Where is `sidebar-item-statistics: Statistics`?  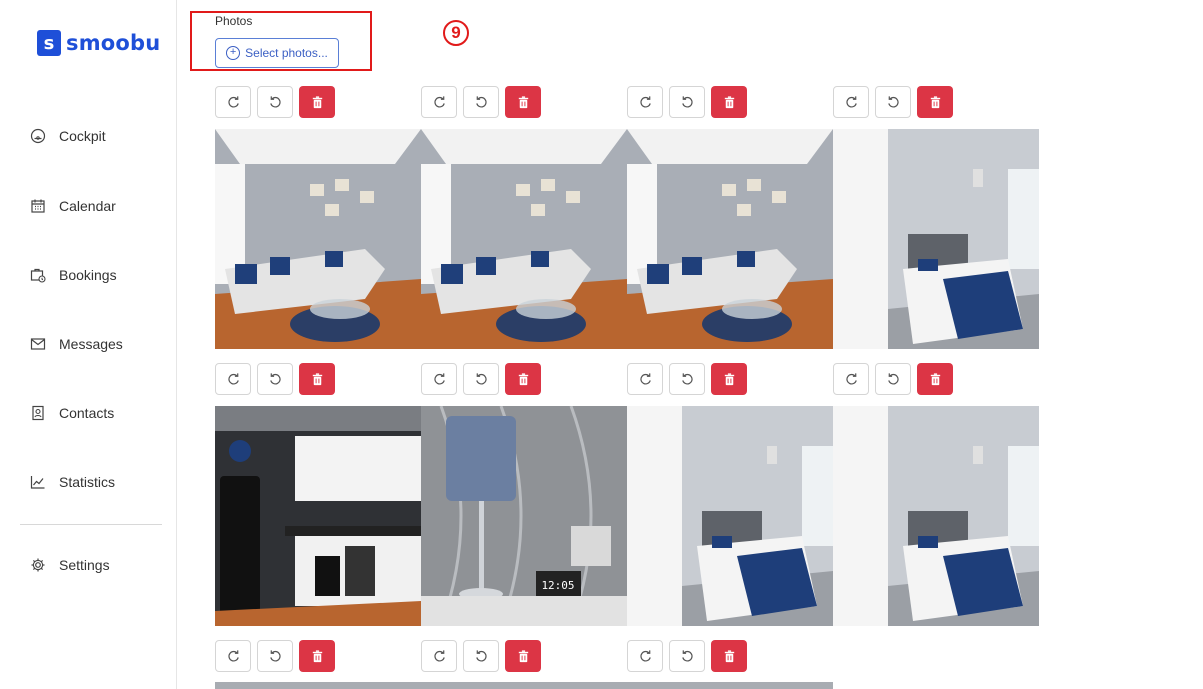
sidebar-item-statistics: Statistics is located at coordinates (72, 482).